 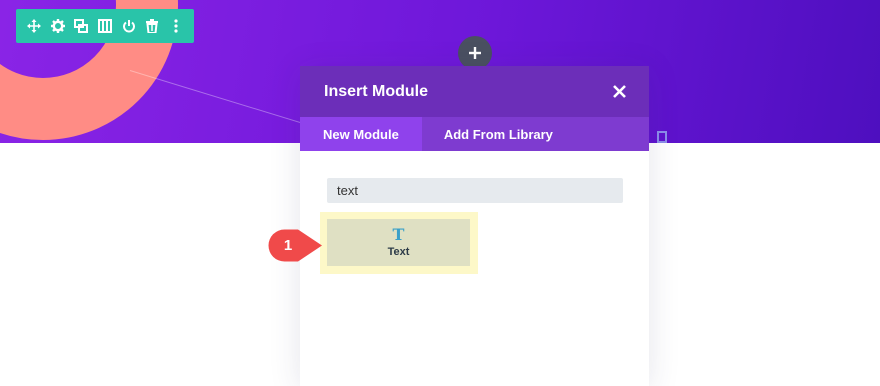 What do you see at coordinates (662, 137) in the screenshot?
I see `decorative-square` at bounding box center [662, 137].